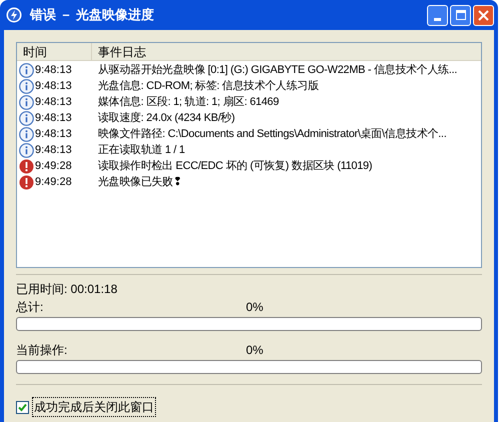 The image size is (500, 422). What do you see at coordinates (54, 51) in the screenshot?
I see `column-header: 时间` at bounding box center [54, 51].